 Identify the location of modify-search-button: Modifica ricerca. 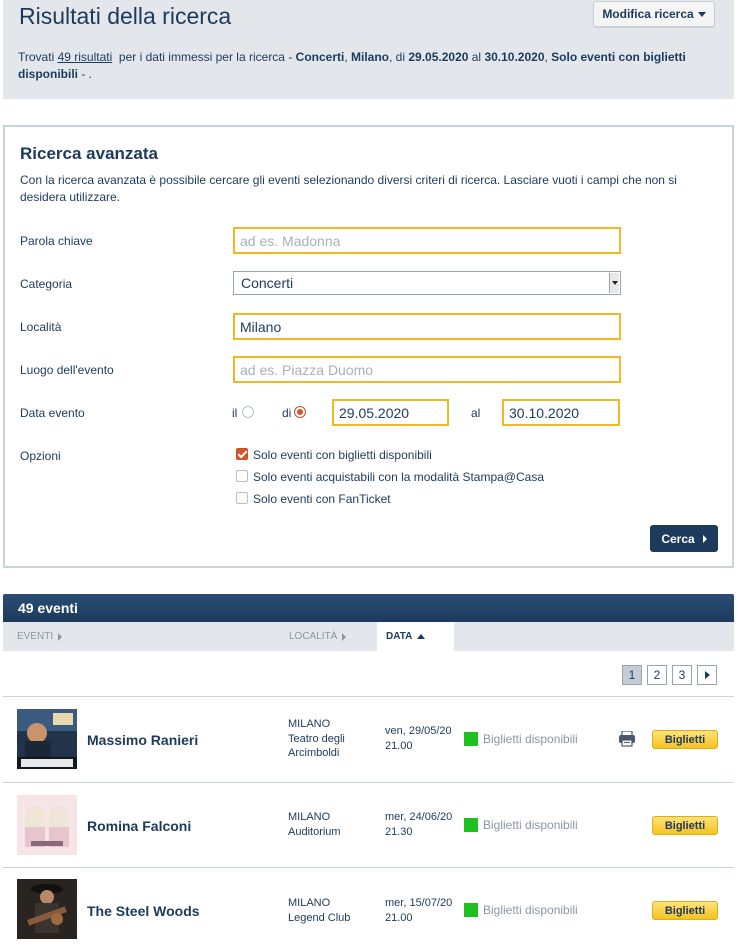
(654, 14).